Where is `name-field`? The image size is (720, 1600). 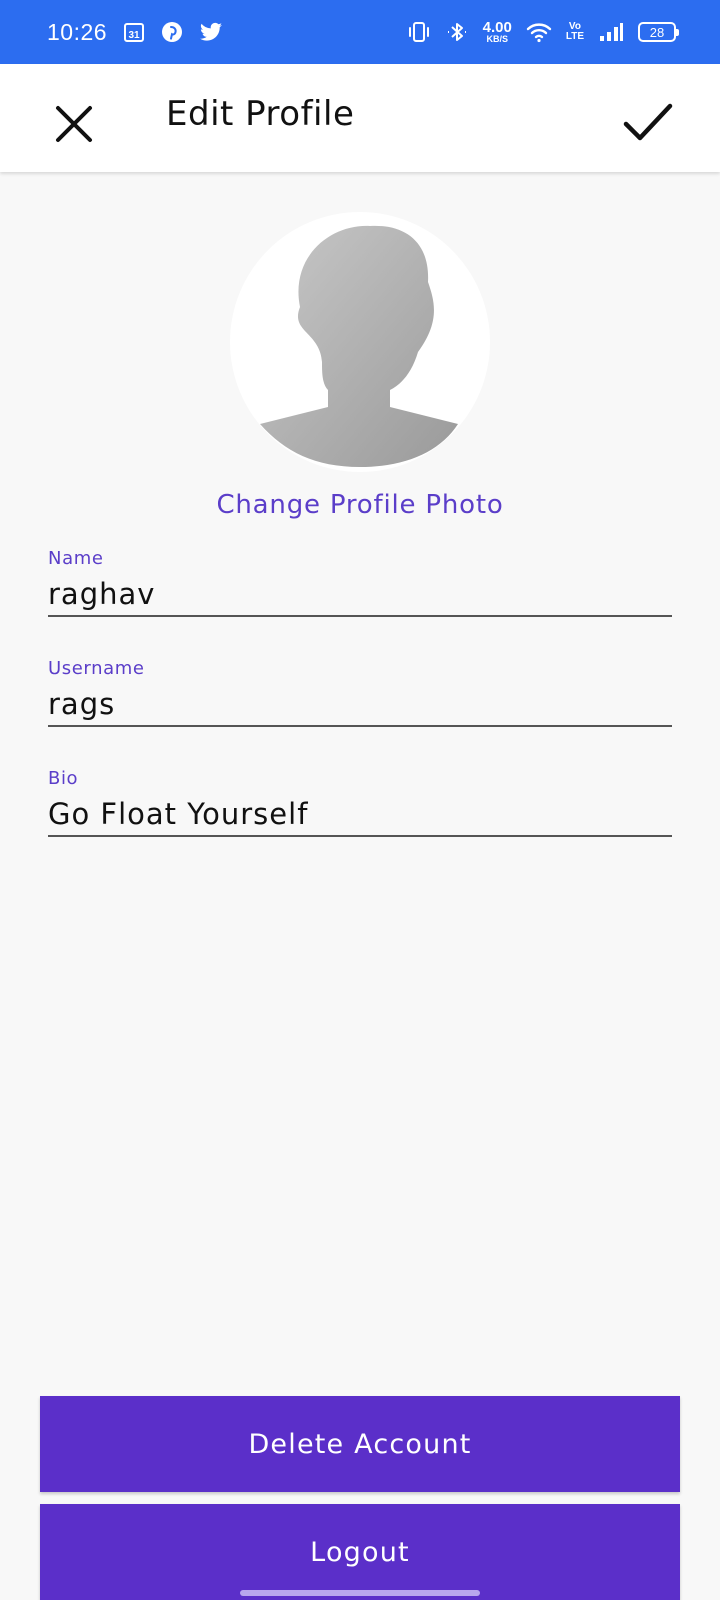
name-field is located at coordinates (360, 595).